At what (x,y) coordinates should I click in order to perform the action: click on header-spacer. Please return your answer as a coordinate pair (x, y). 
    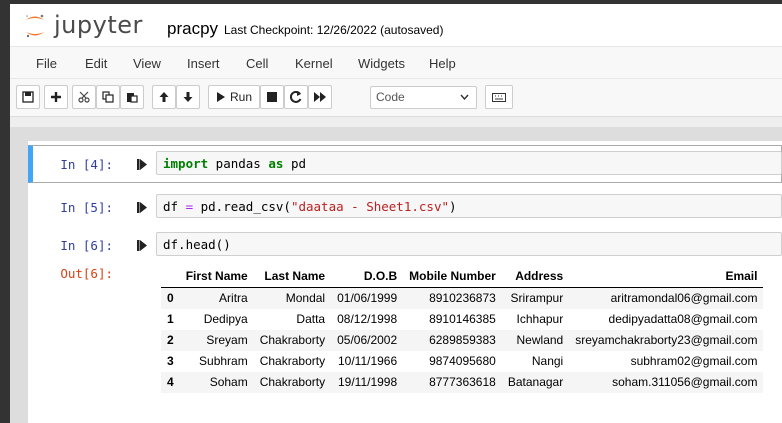
    Looking at the image, I should click on (396, 122).